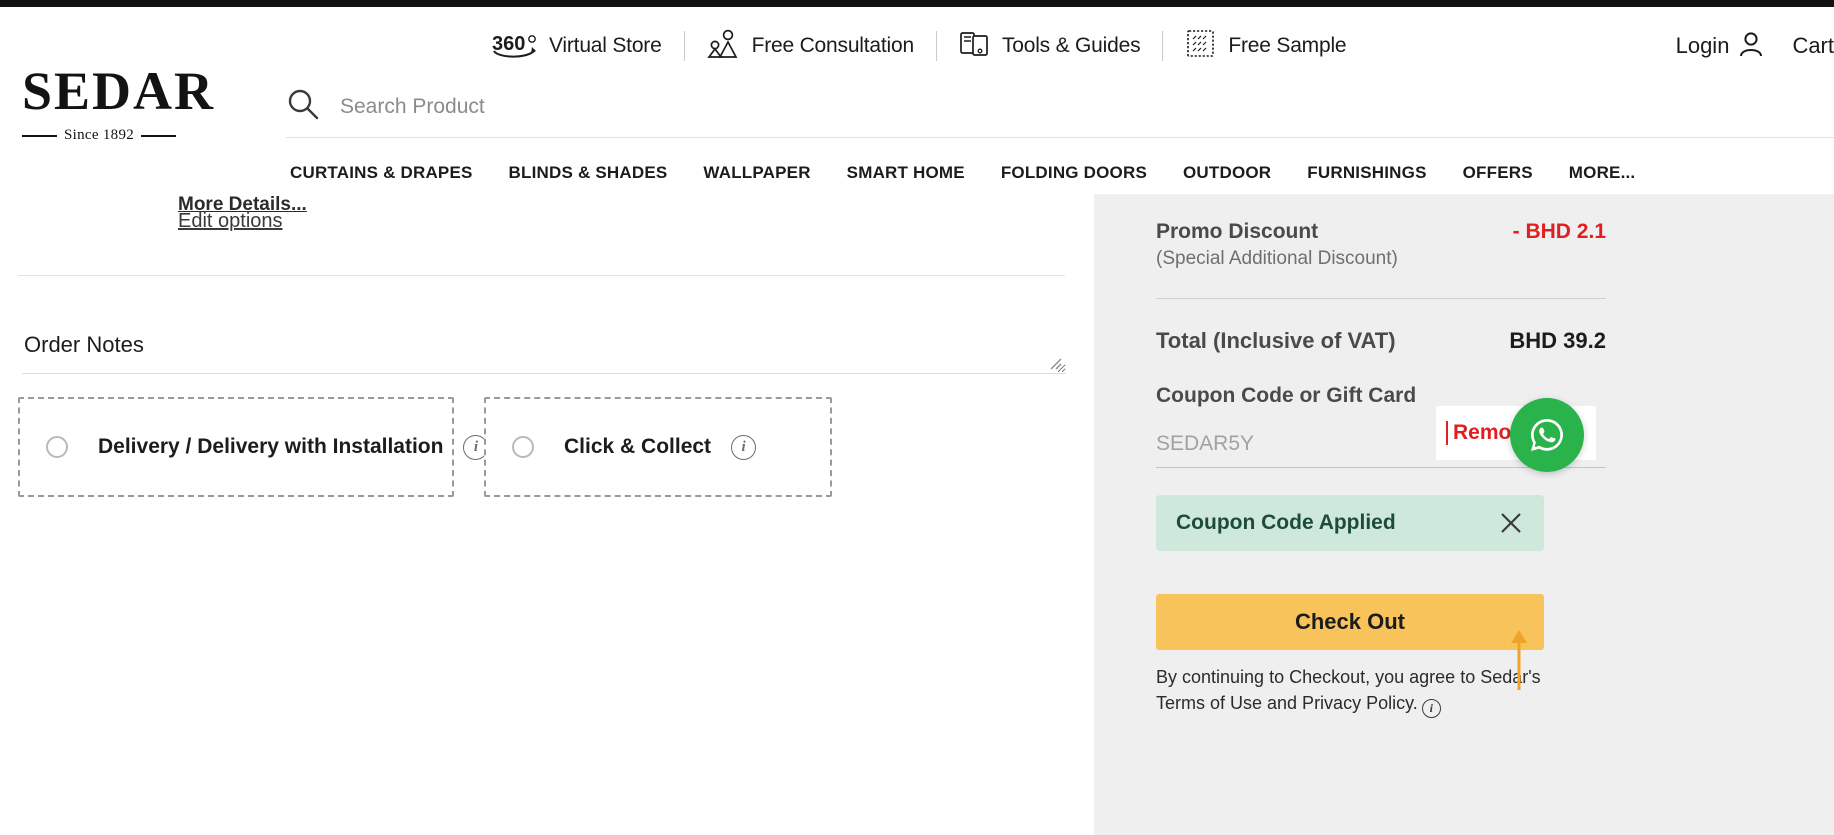  What do you see at coordinates (638, 446) in the screenshot?
I see `delivery-option-label: Click & Collect` at bounding box center [638, 446].